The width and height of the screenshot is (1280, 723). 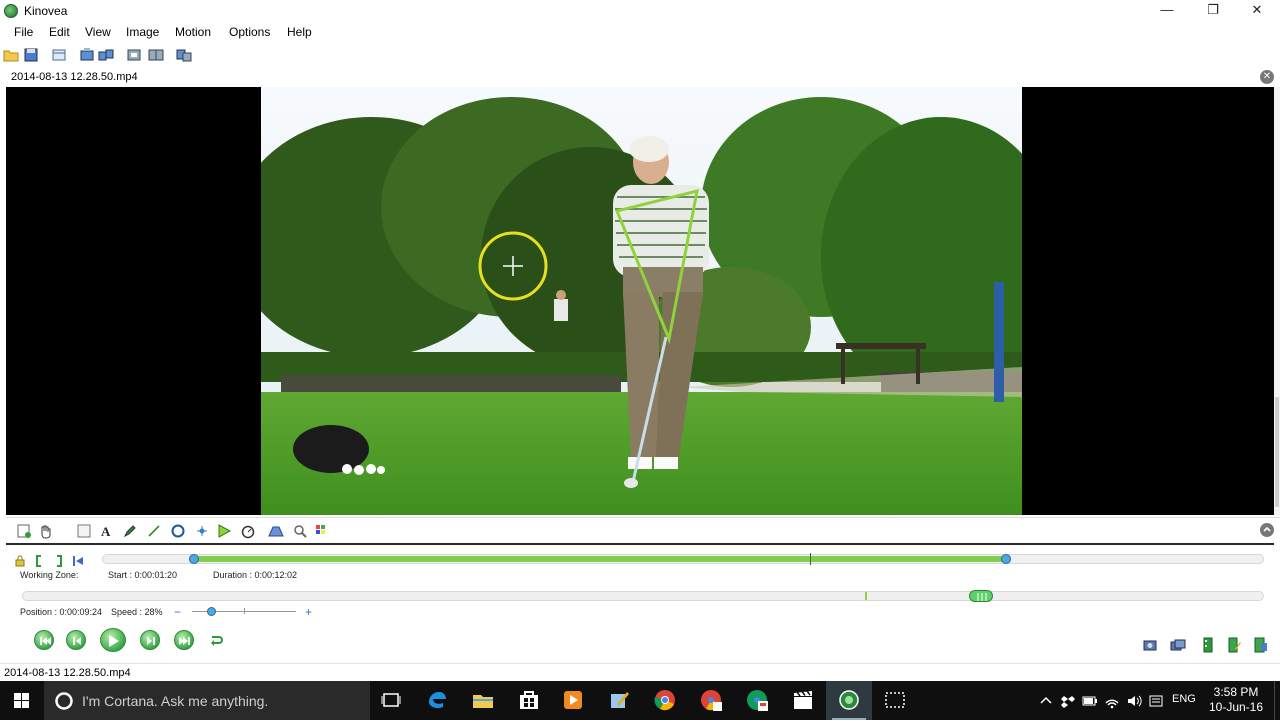 I want to click on play-button, so click(x=113, y=640).